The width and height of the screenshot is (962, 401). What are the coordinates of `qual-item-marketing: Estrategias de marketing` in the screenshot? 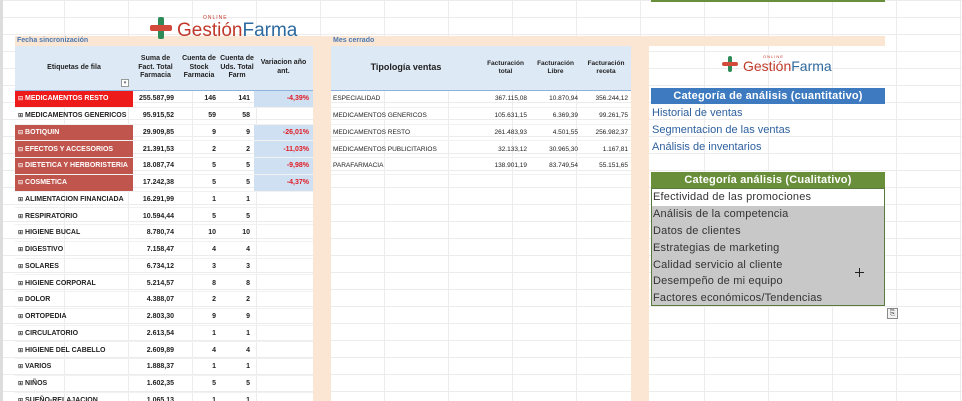 It's located at (768, 247).